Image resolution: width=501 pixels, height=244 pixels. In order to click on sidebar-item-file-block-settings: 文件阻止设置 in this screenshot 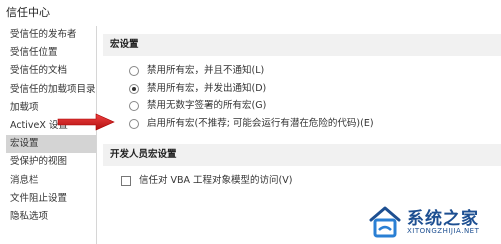, I will do `click(51, 199)`.